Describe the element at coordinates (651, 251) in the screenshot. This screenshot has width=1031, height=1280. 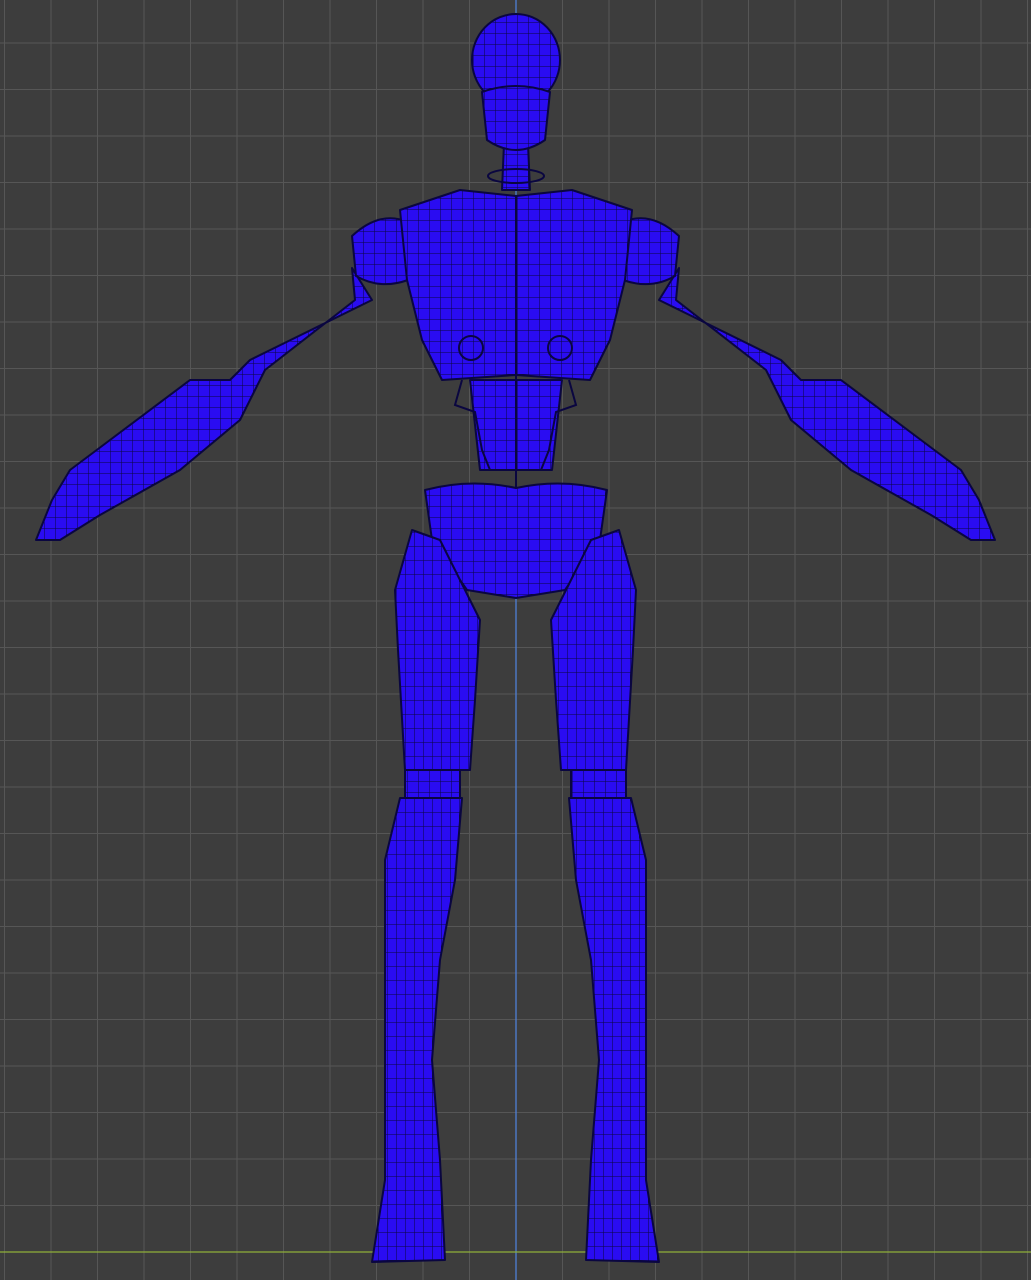
I see `left-shoulder-mesh` at that location.